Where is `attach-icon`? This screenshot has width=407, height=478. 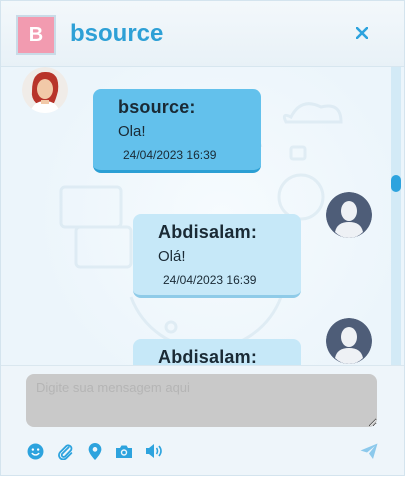
attach-icon is located at coordinates (64, 451).